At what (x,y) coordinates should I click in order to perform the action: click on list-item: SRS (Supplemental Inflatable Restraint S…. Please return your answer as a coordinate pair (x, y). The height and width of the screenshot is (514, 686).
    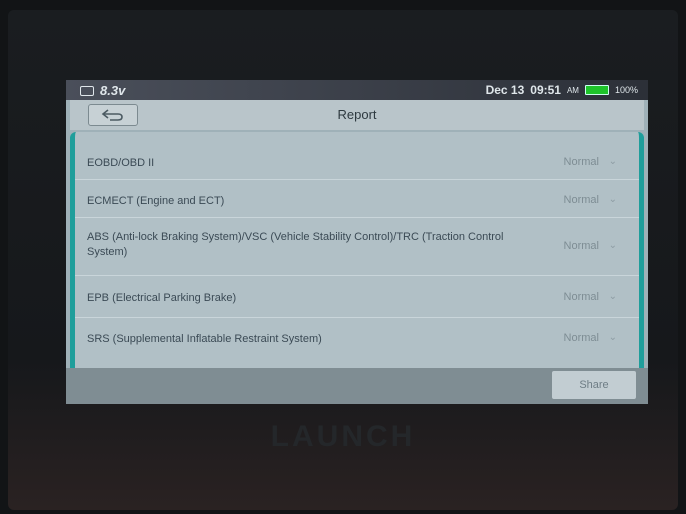
    Looking at the image, I should click on (357, 338).